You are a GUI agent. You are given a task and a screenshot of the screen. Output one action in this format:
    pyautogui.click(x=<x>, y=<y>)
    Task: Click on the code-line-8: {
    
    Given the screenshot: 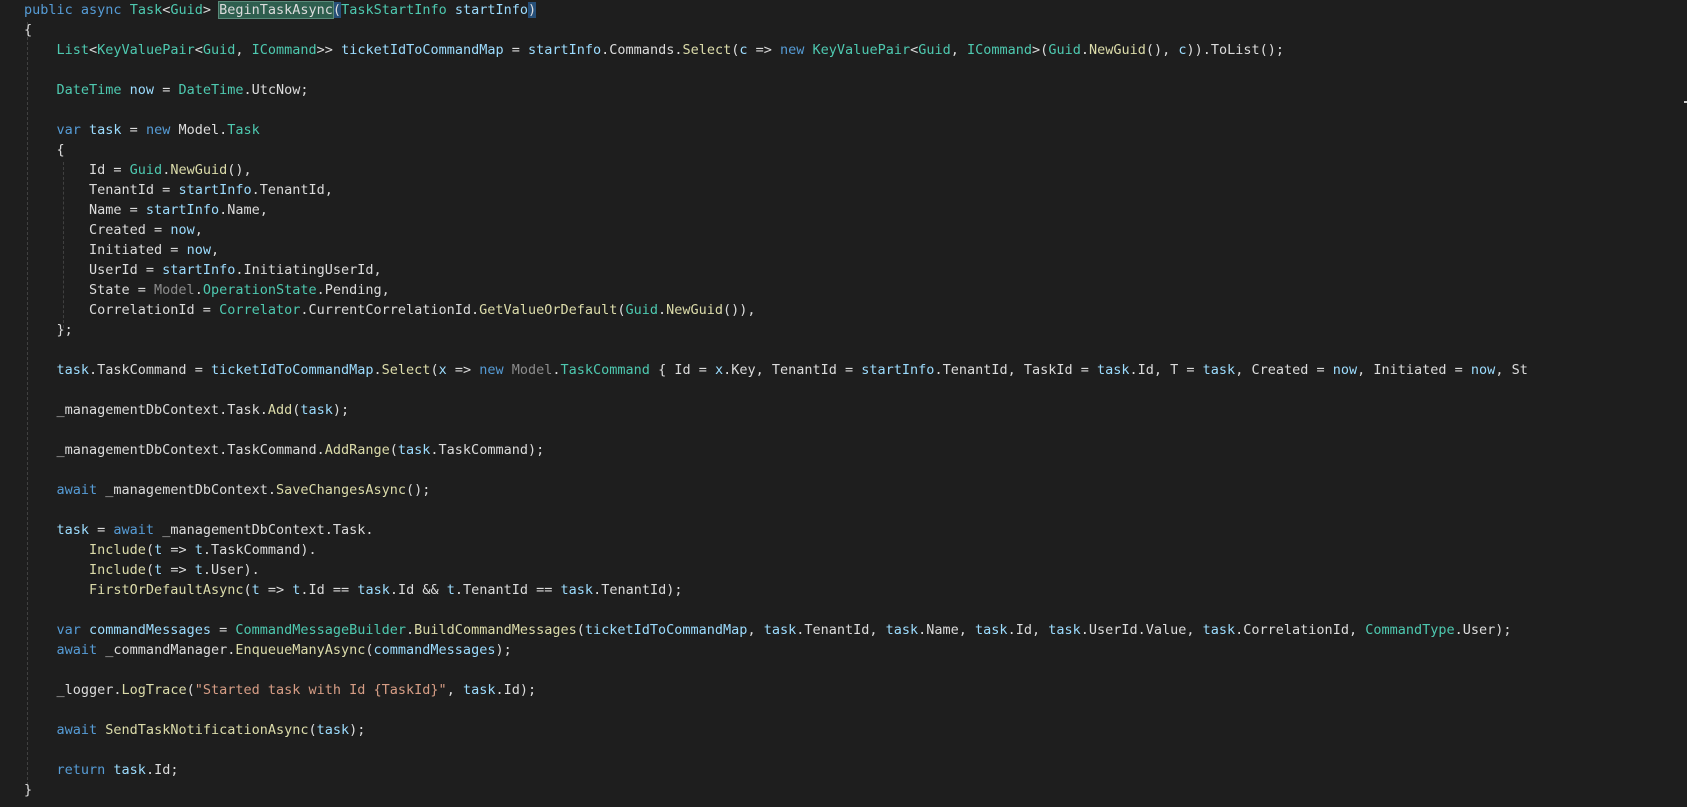 What is the action you would take?
    pyautogui.click(x=776, y=150)
    